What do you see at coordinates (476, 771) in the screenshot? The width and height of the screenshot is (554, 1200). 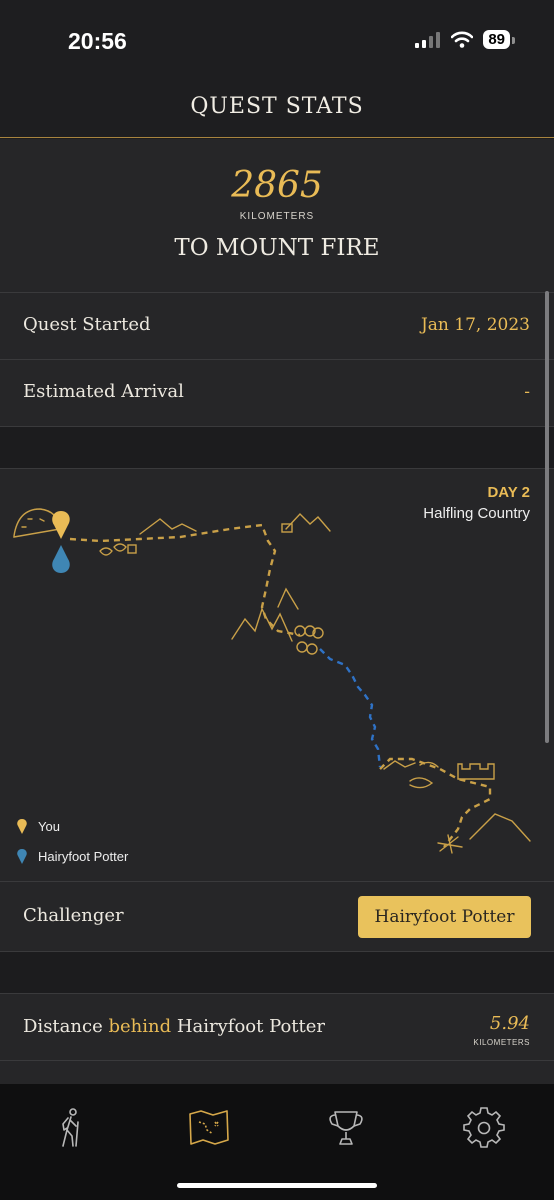 I see `castle` at bounding box center [476, 771].